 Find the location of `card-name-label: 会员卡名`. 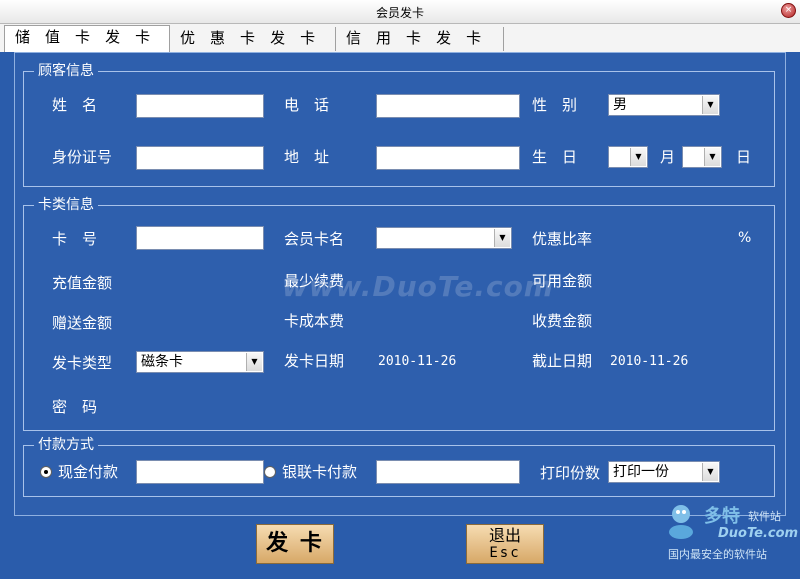

card-name-label: 会员卡名 is located at coordinates (314, 239).